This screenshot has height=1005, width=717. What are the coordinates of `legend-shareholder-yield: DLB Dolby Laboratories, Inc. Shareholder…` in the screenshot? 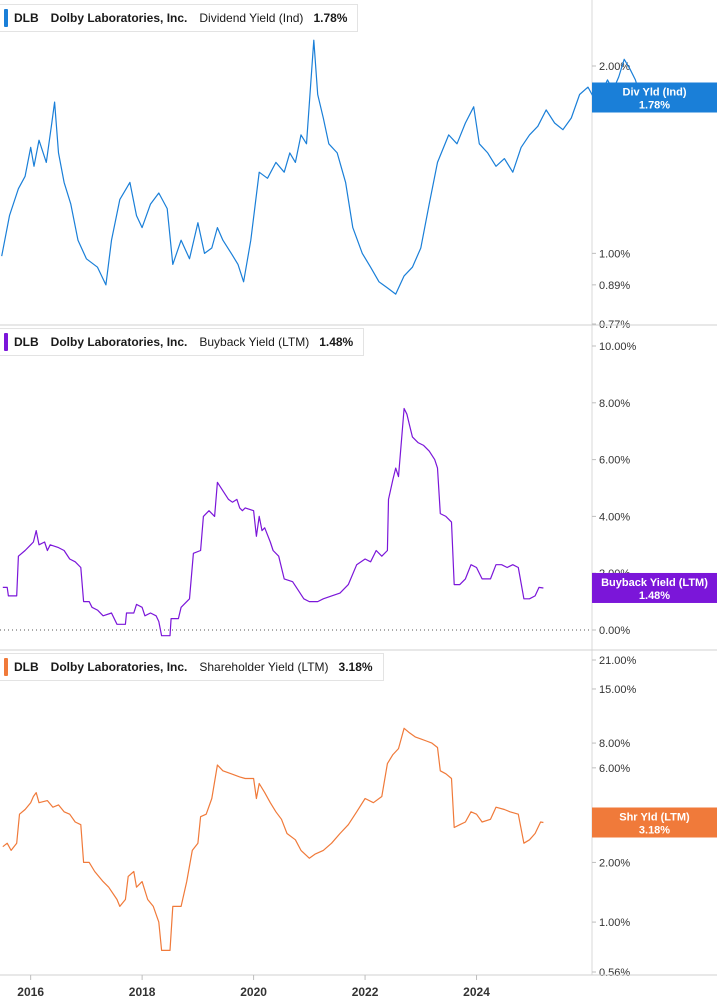 It's located at (192, 667).